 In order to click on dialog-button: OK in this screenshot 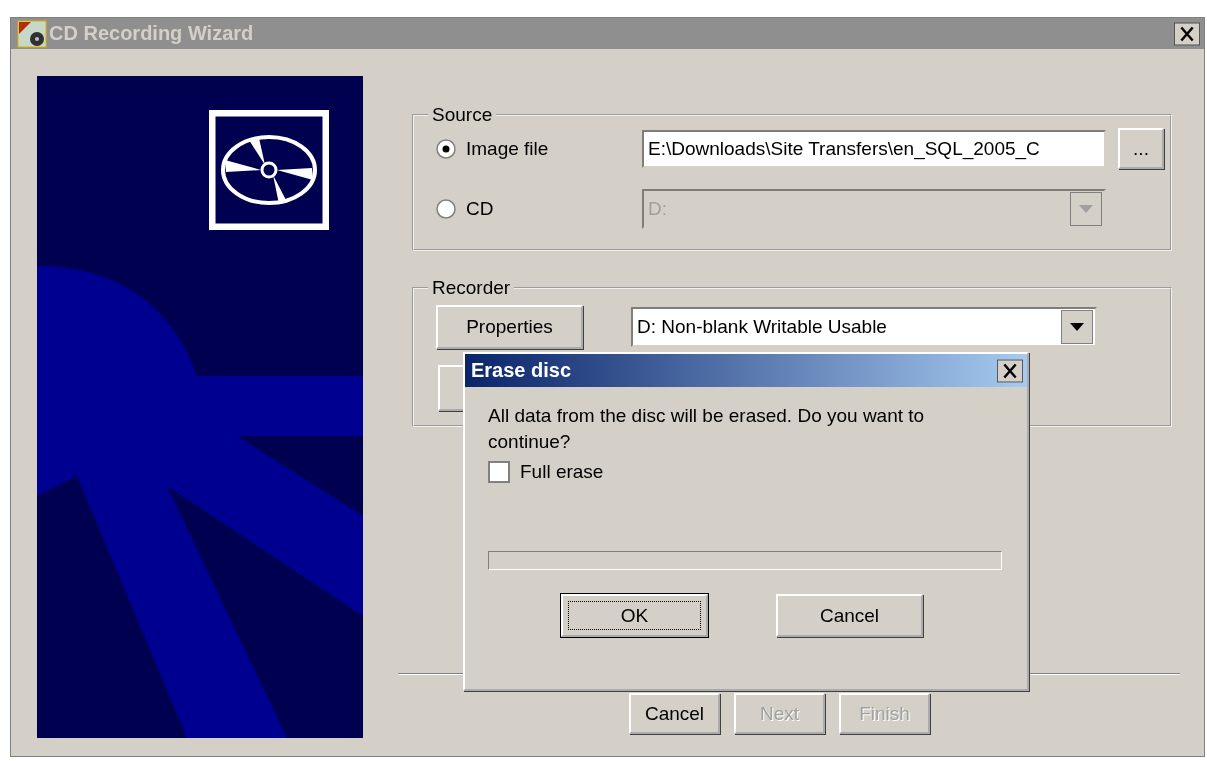, I will do `click(634, 615)`.